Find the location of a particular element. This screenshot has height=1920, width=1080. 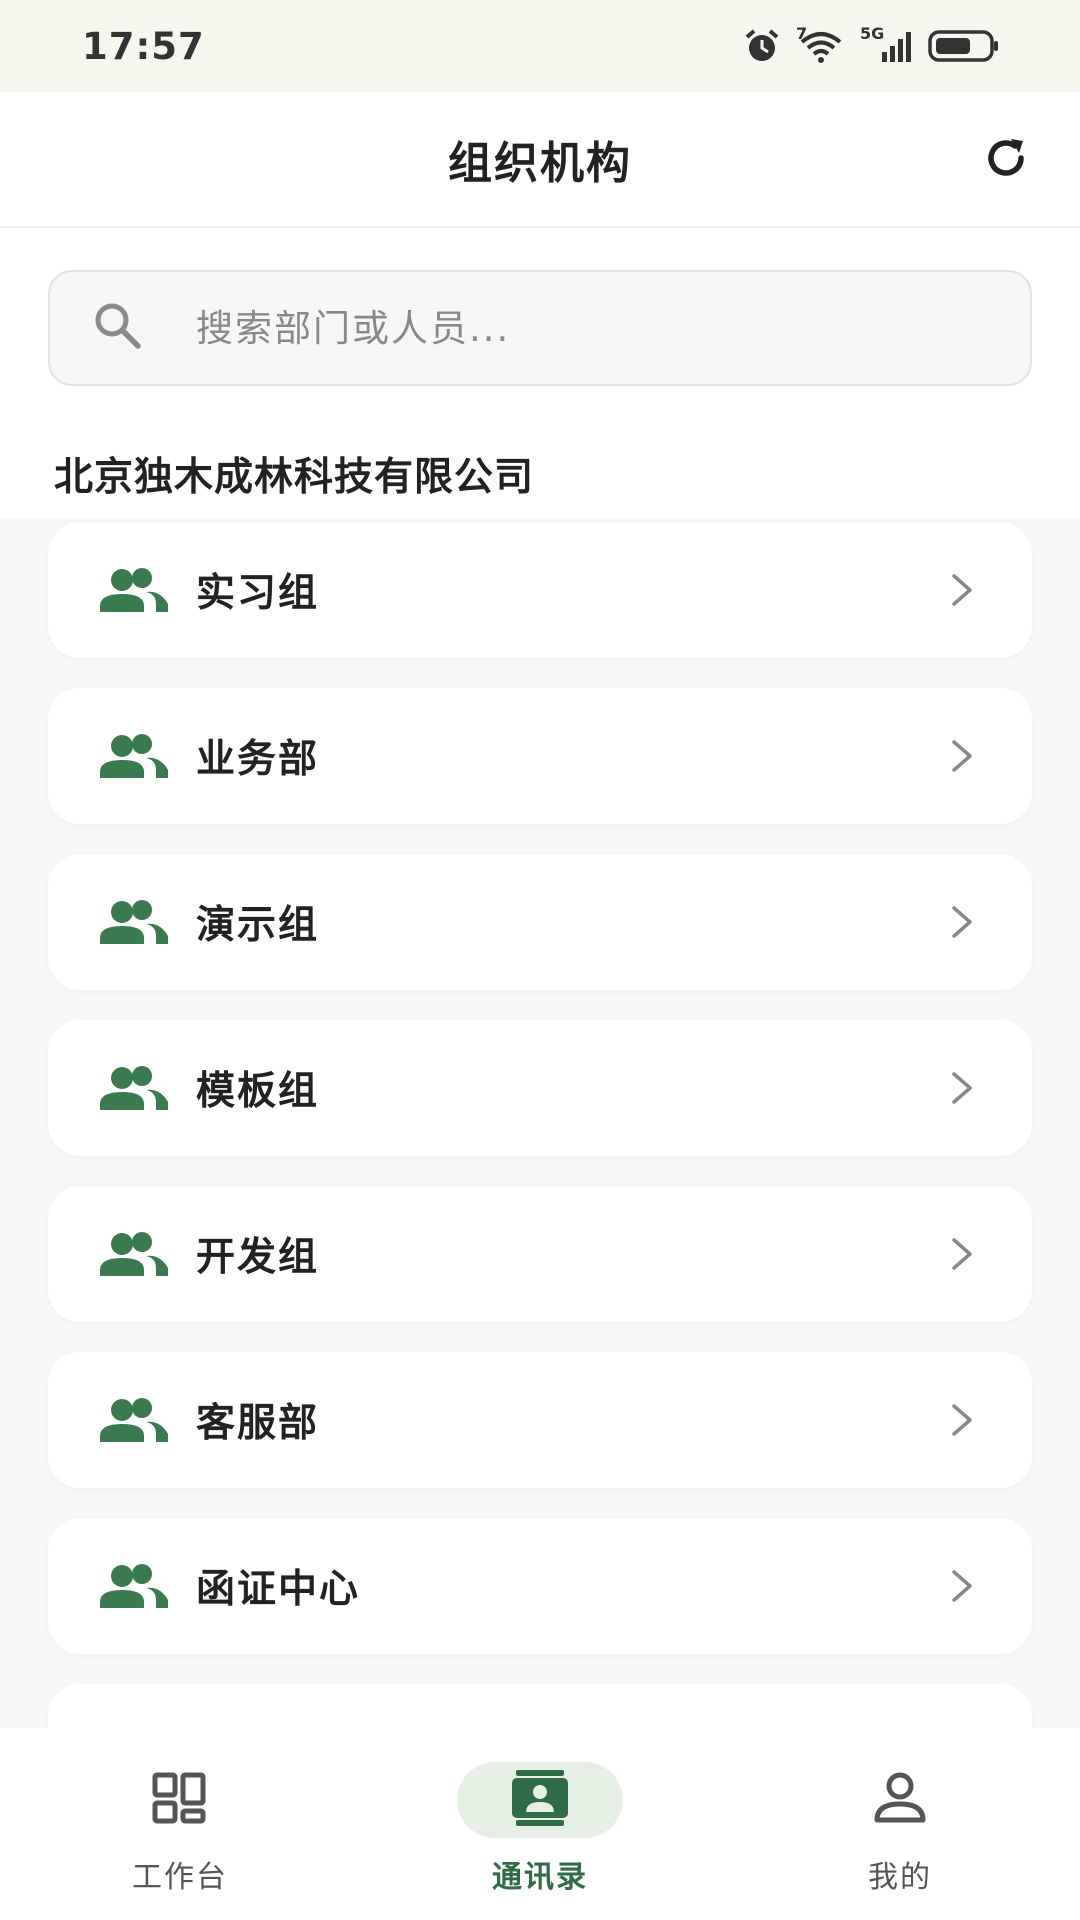

alarm-icon is located at coordinates (762, 46).